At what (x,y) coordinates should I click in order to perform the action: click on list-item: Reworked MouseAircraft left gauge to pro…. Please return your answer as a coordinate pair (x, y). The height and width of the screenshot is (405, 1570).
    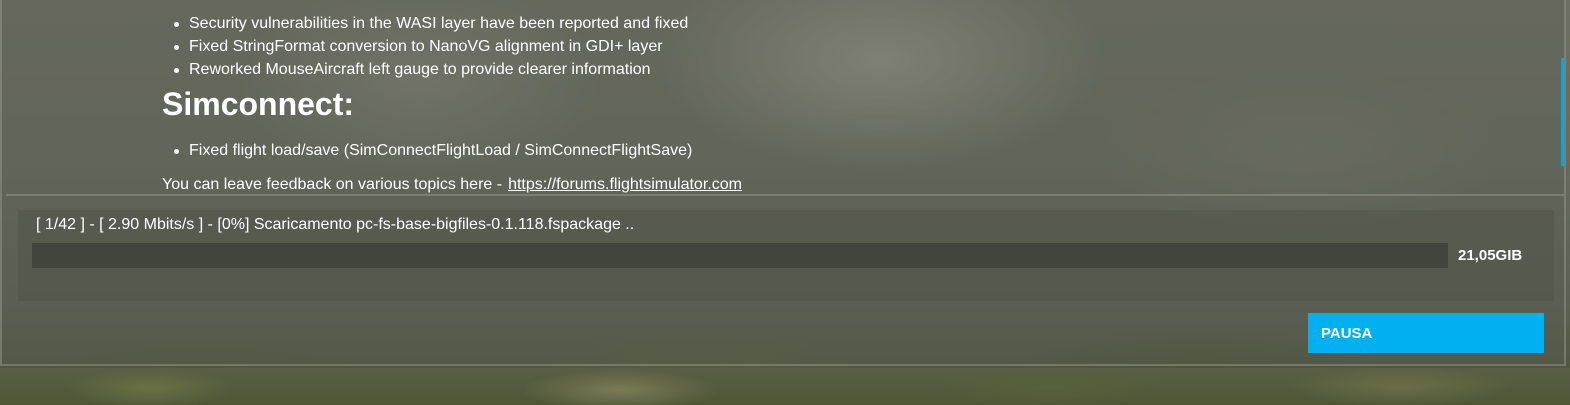
    Looking at the image, I should click on (429, 69).